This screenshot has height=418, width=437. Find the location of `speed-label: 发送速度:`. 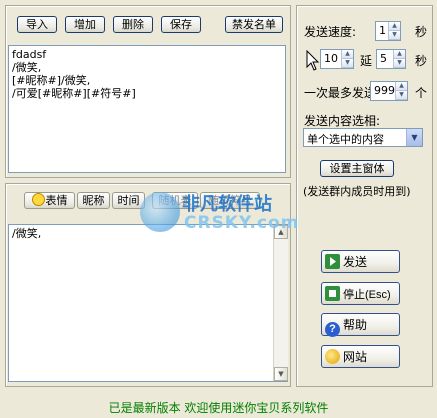

speed-label: 发送速度: is located at coordinates (330, 32).